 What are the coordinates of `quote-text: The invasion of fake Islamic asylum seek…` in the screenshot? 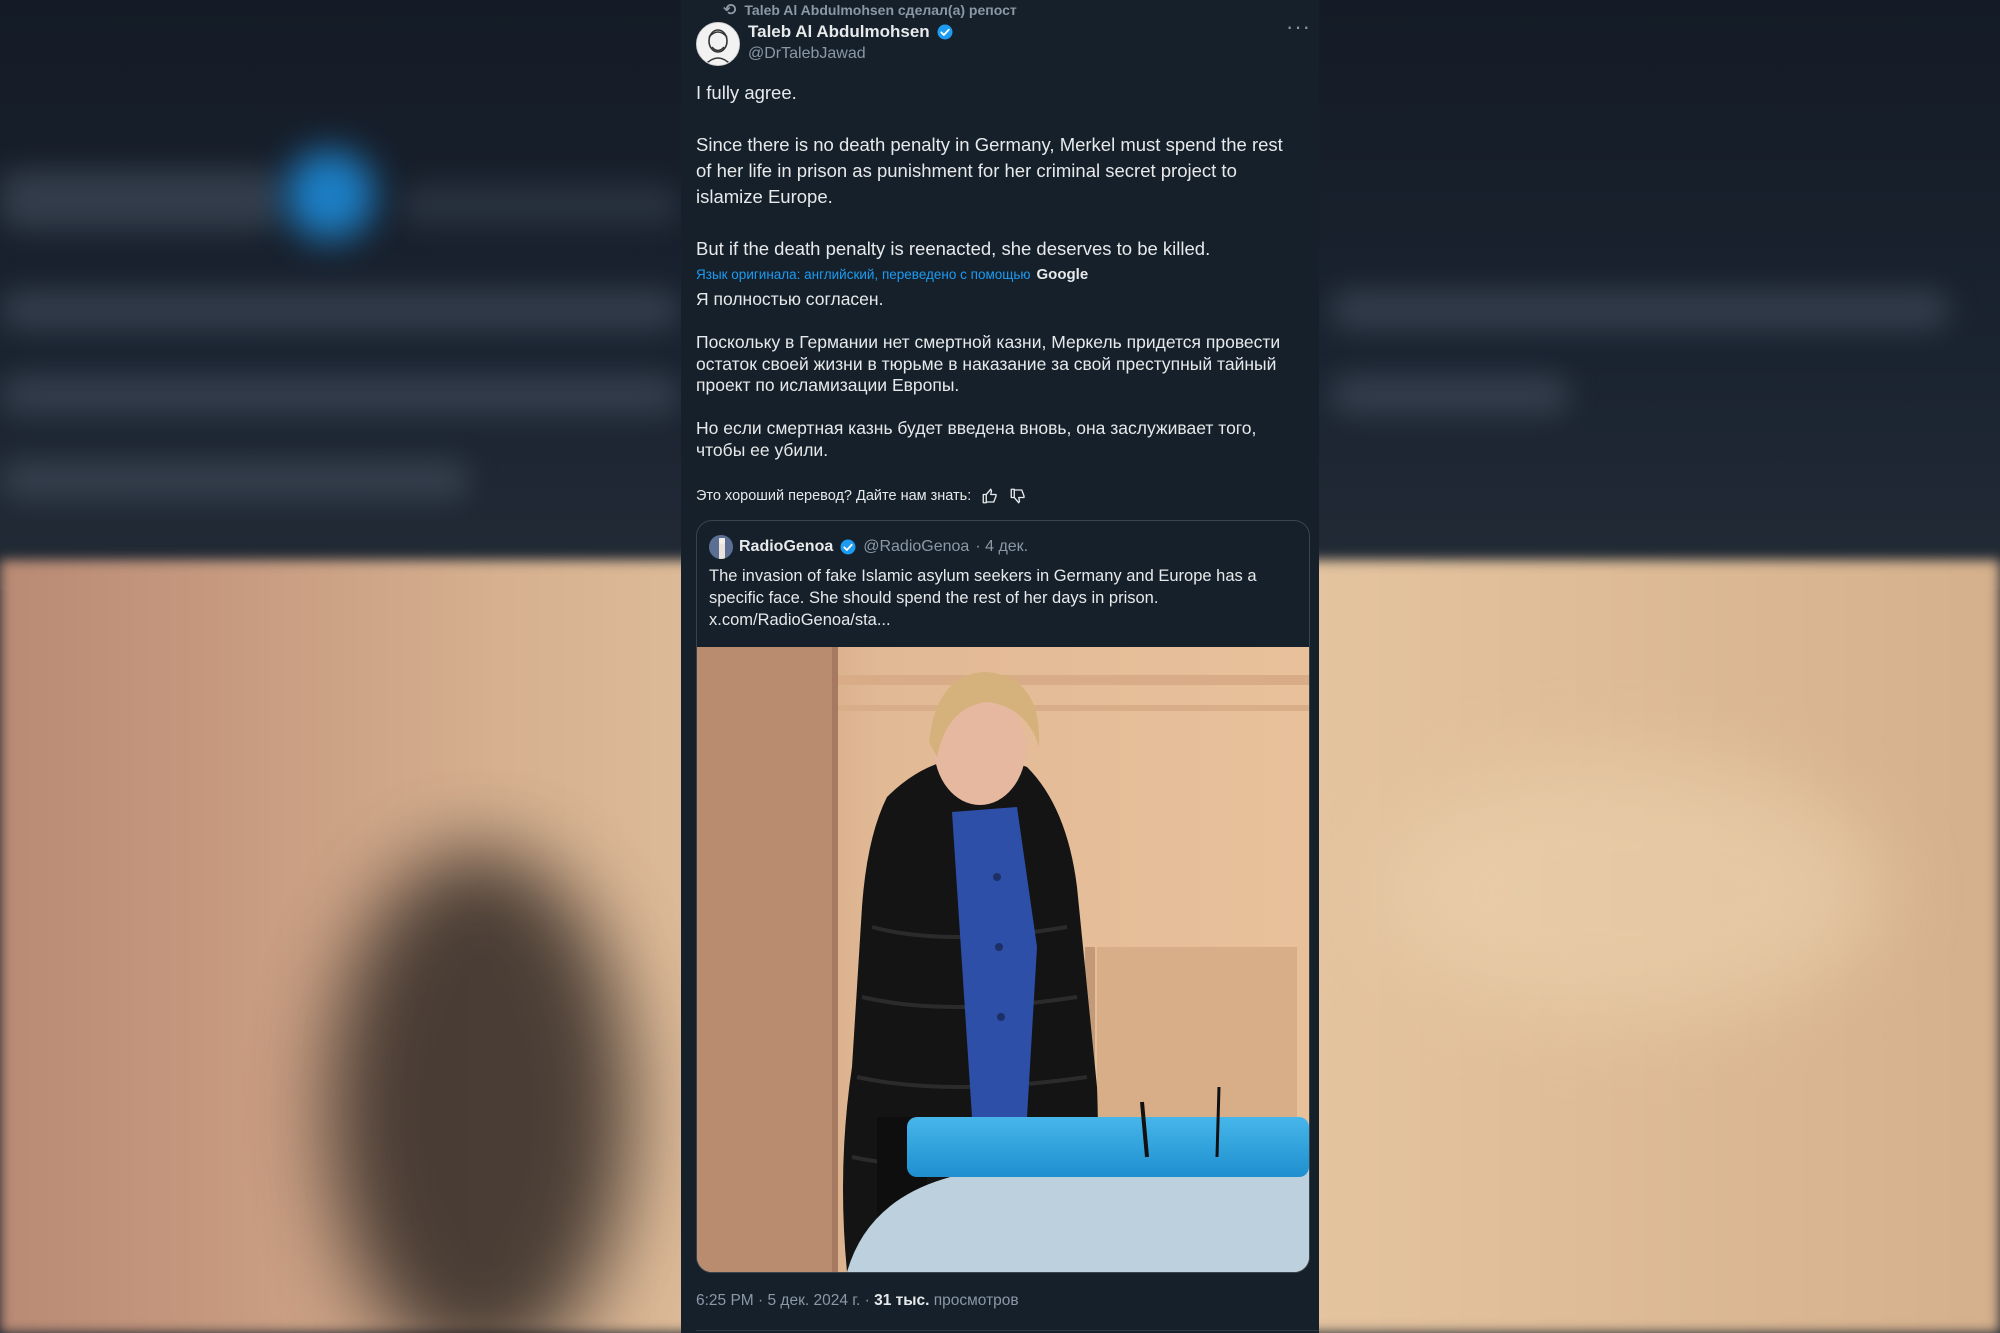 It's located at (983, 598).